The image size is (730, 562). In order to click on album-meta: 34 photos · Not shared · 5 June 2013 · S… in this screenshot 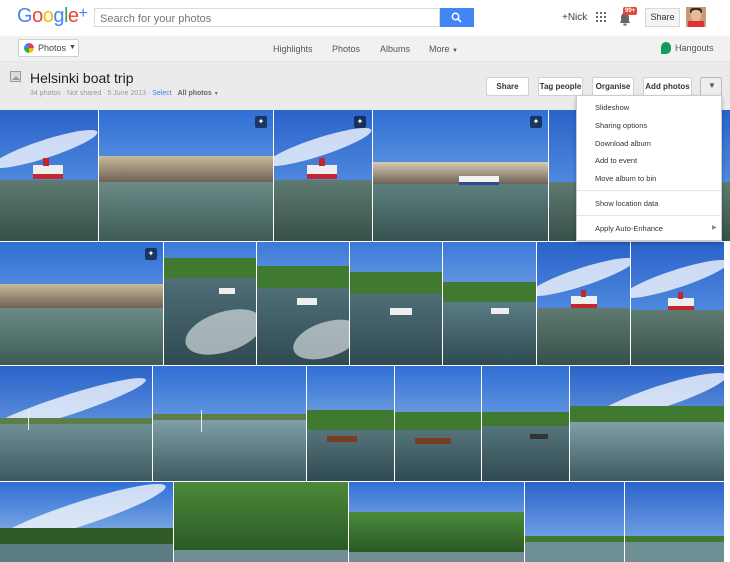, I will do `click(124, 93)`.